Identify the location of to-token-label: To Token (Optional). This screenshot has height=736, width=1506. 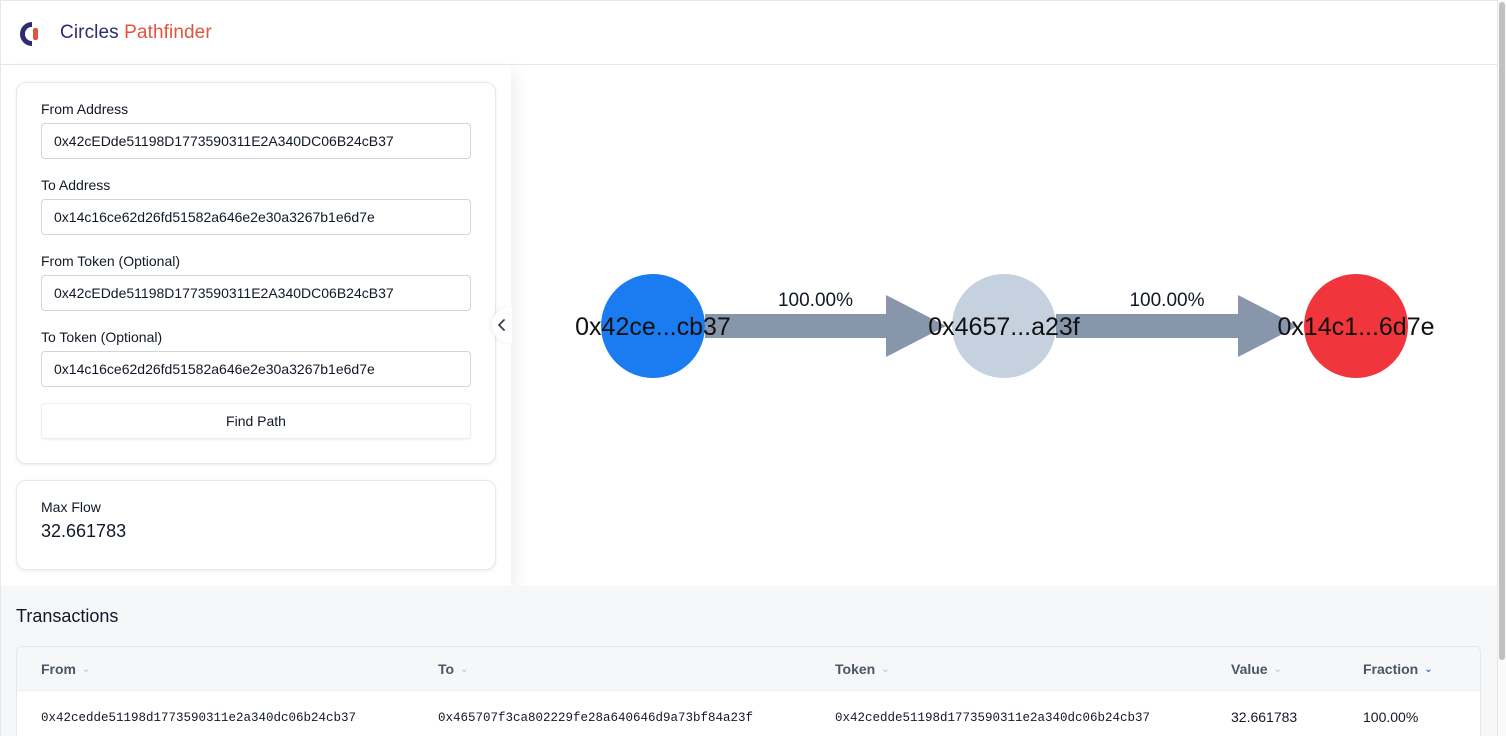
(102, 337).